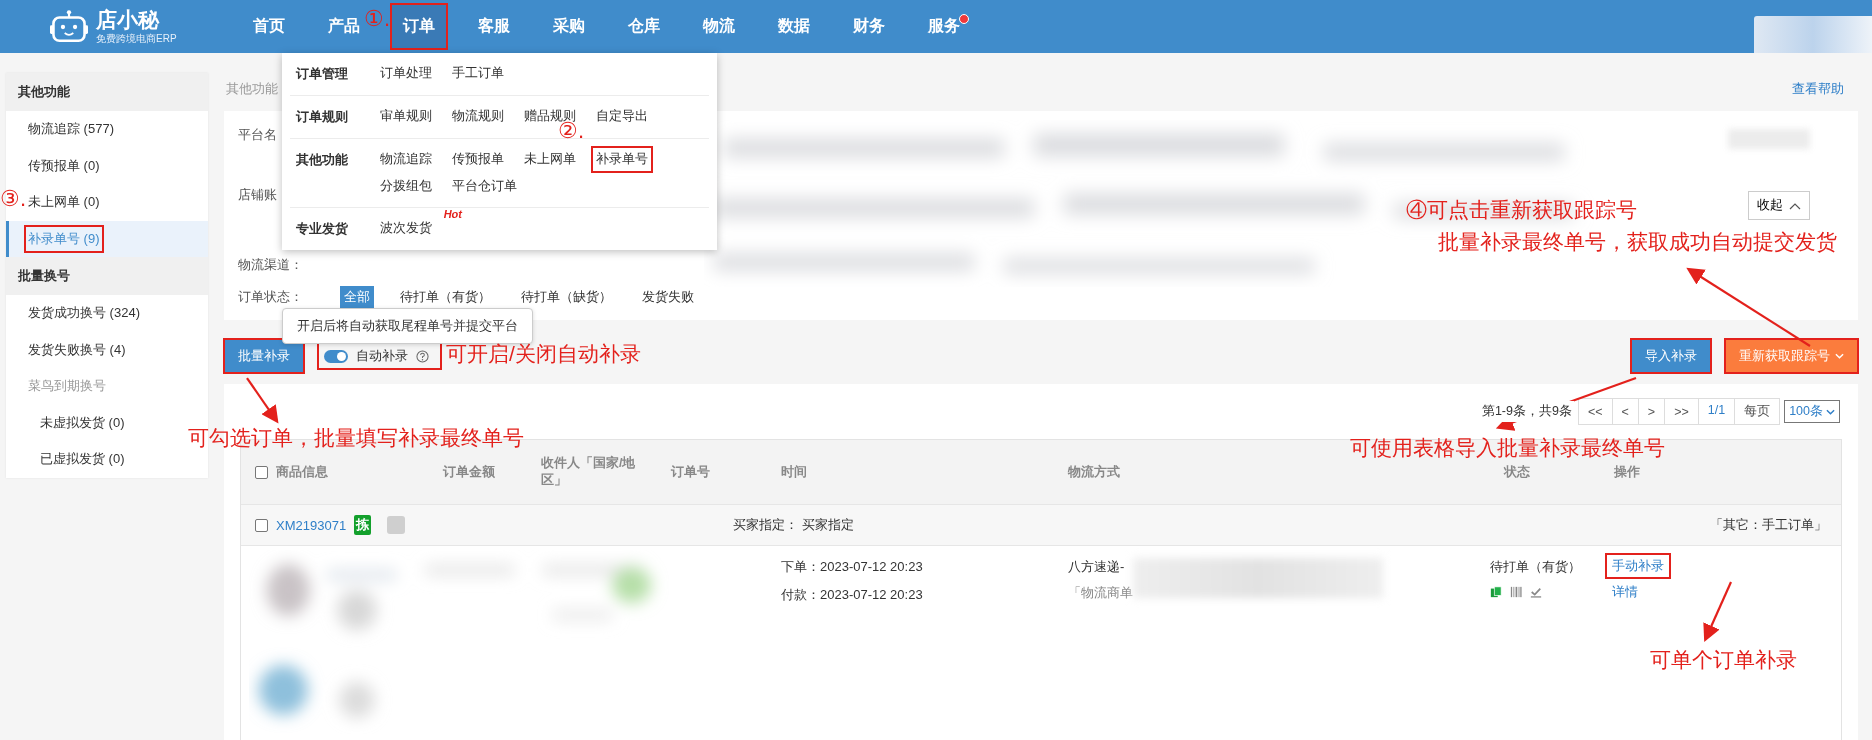  Describe the element at coordinates (1812, 411) in the screenshot. I see `per-page-select: 100条` at that location.